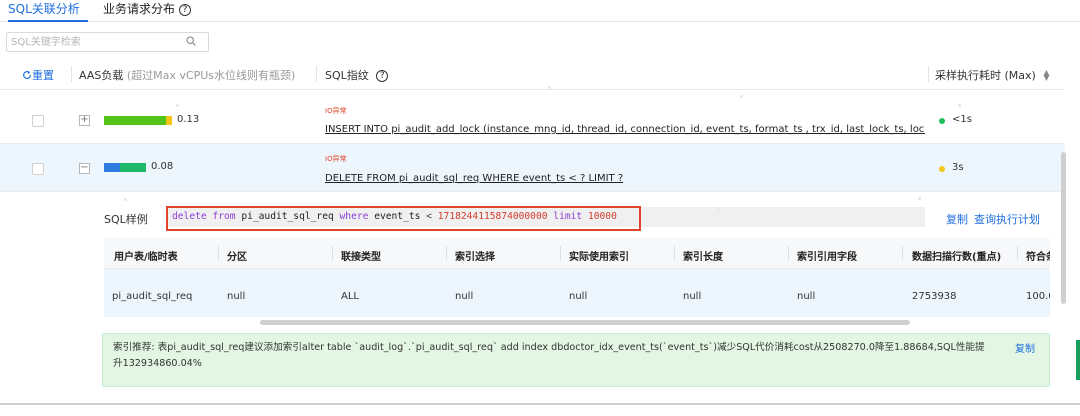 The height and width of the screenshot is (416, 1080). I want to click on table-cell: 100.0, so click(1038, 296).